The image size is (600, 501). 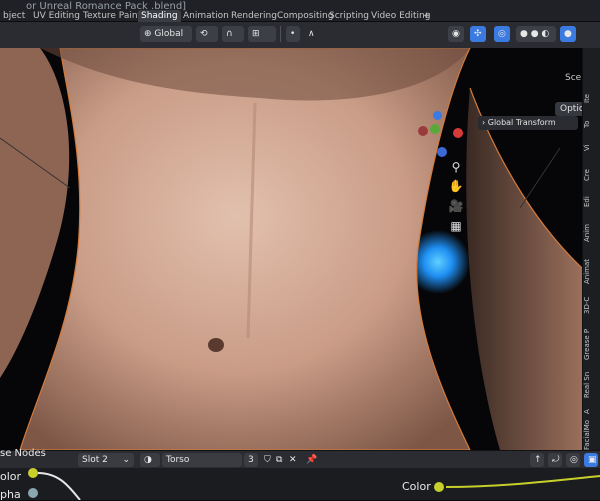 I want to click on left-arm, so click(x=35, y=213).